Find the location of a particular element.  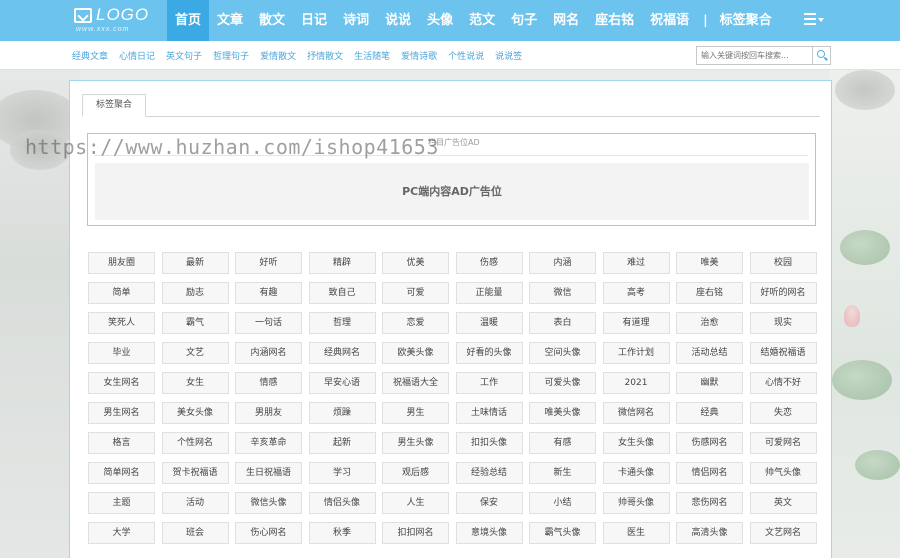

tag-button: 可爱头像 is located at coordinates (562, 383).